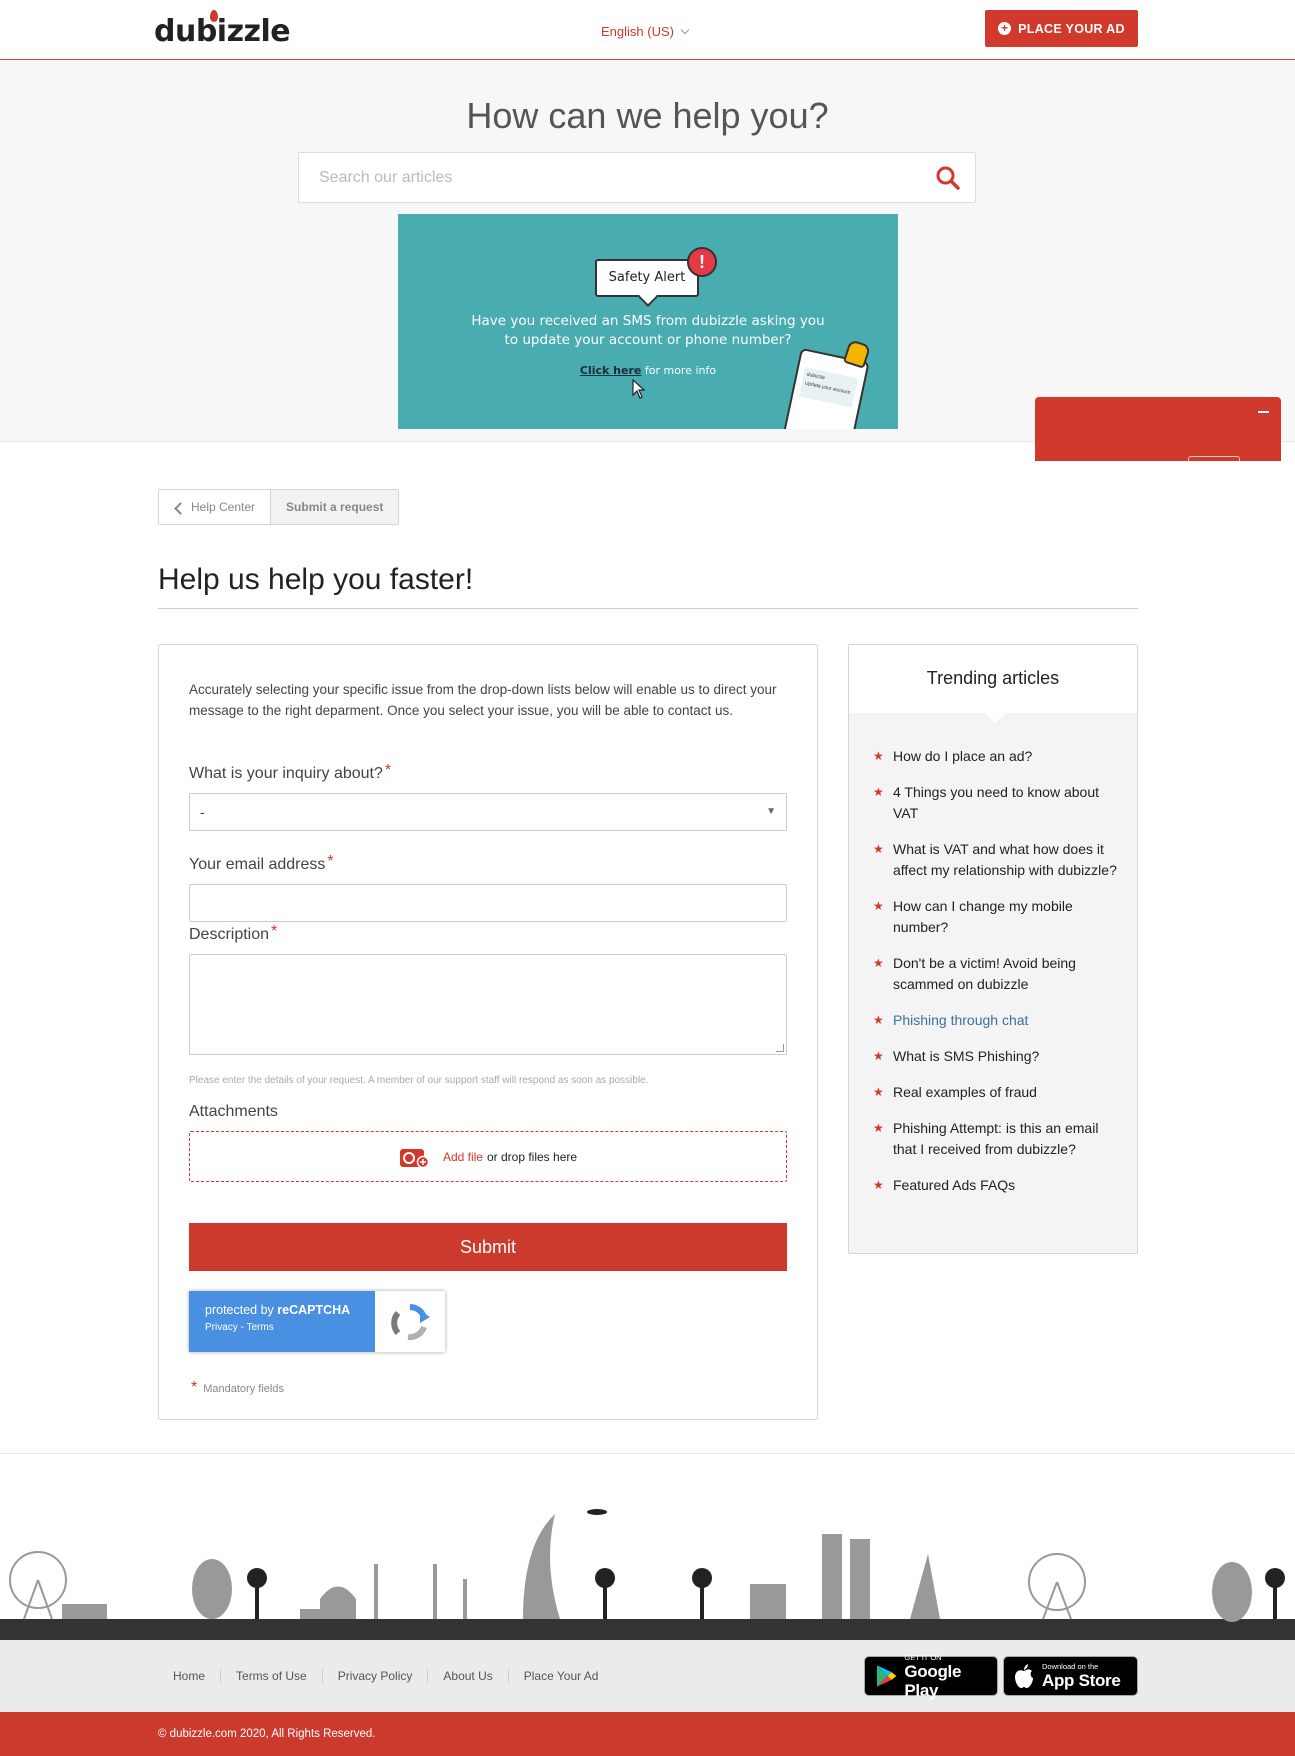 The height and width of the screenshot is (1756, 1295). I want to click on trending-item: What is SMS Phishing?, so click(995, 1056).